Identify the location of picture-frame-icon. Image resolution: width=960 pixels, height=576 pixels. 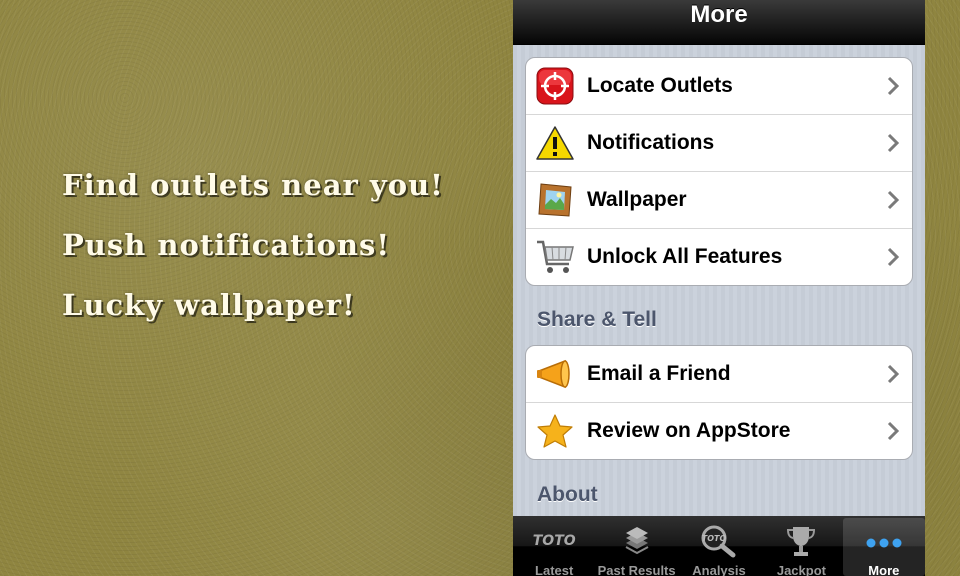
(555, 200).